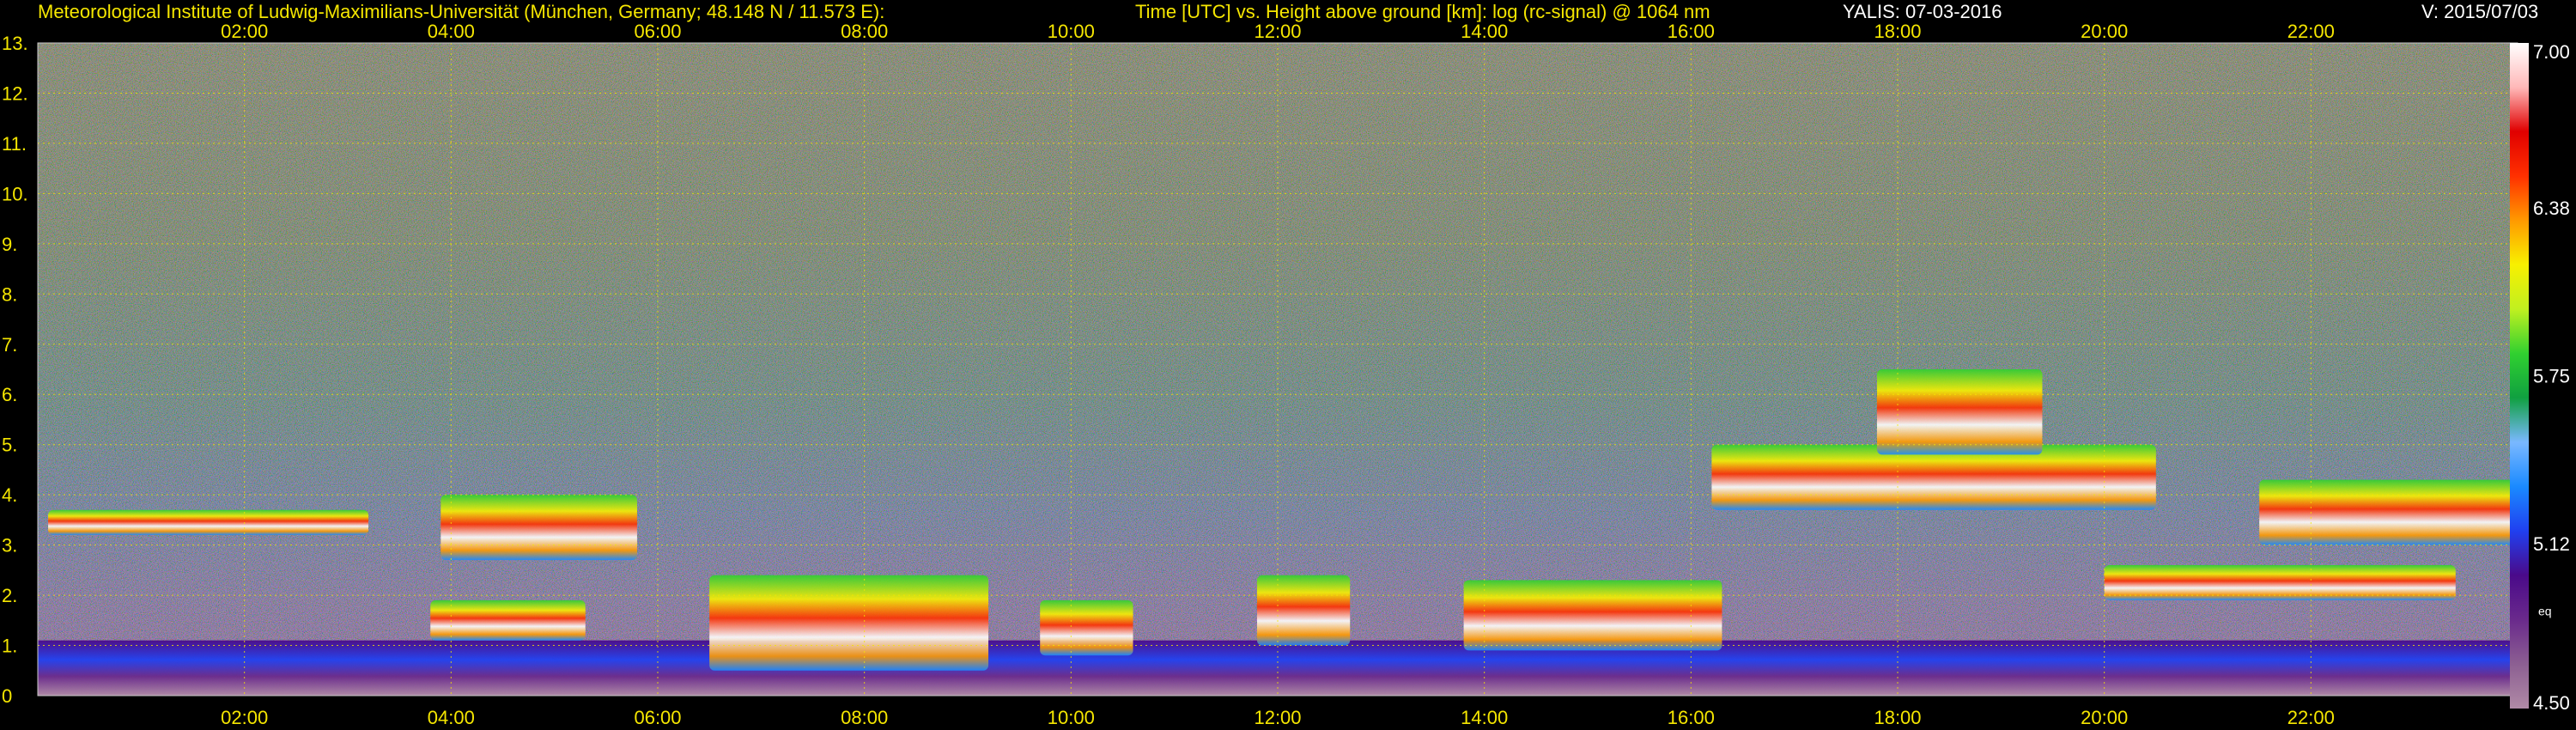 The image size is (2576, 730). Describe the element at coordinates (15, 93) in the screenshot. I see `y-tick-label: 12.` at that location.